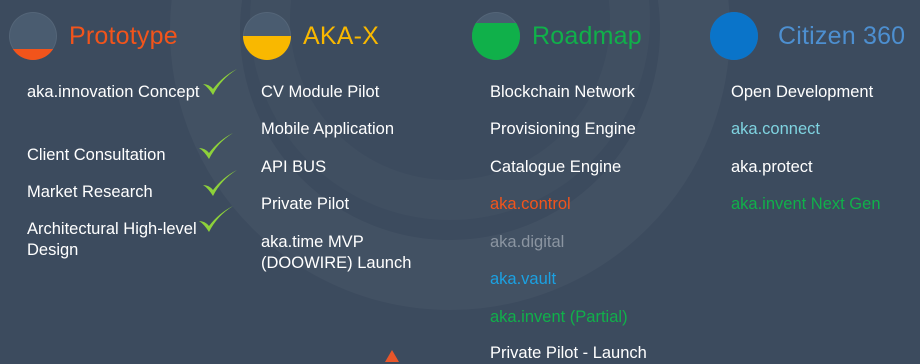 The image size is (920, 364). What do you see at coordinates (556, 167) in the screenshot?
I see `list-item: Catalogue Engine` at bounding box center [556, 167].